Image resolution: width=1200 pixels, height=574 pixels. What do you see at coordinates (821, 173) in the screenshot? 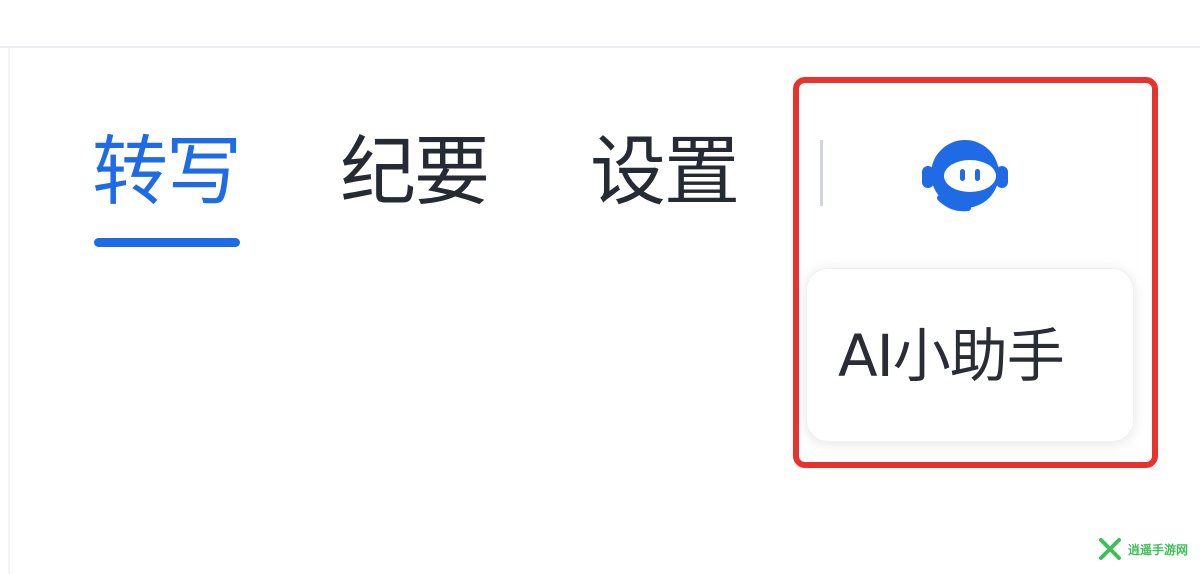
I see `tab-divider` at bounding box center [821, 173].